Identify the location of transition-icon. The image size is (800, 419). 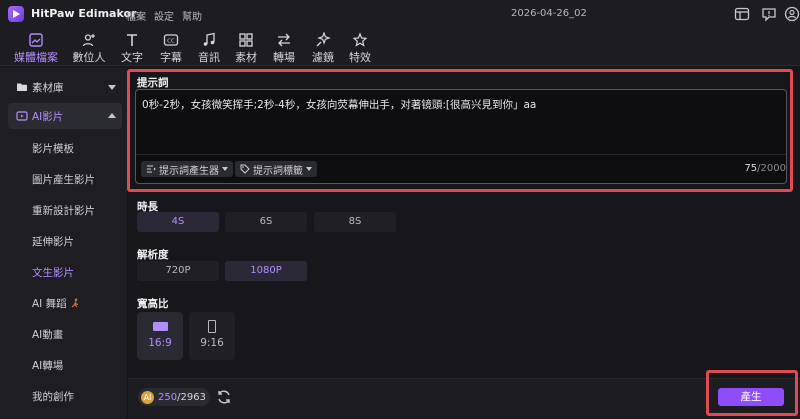
(284, 40).